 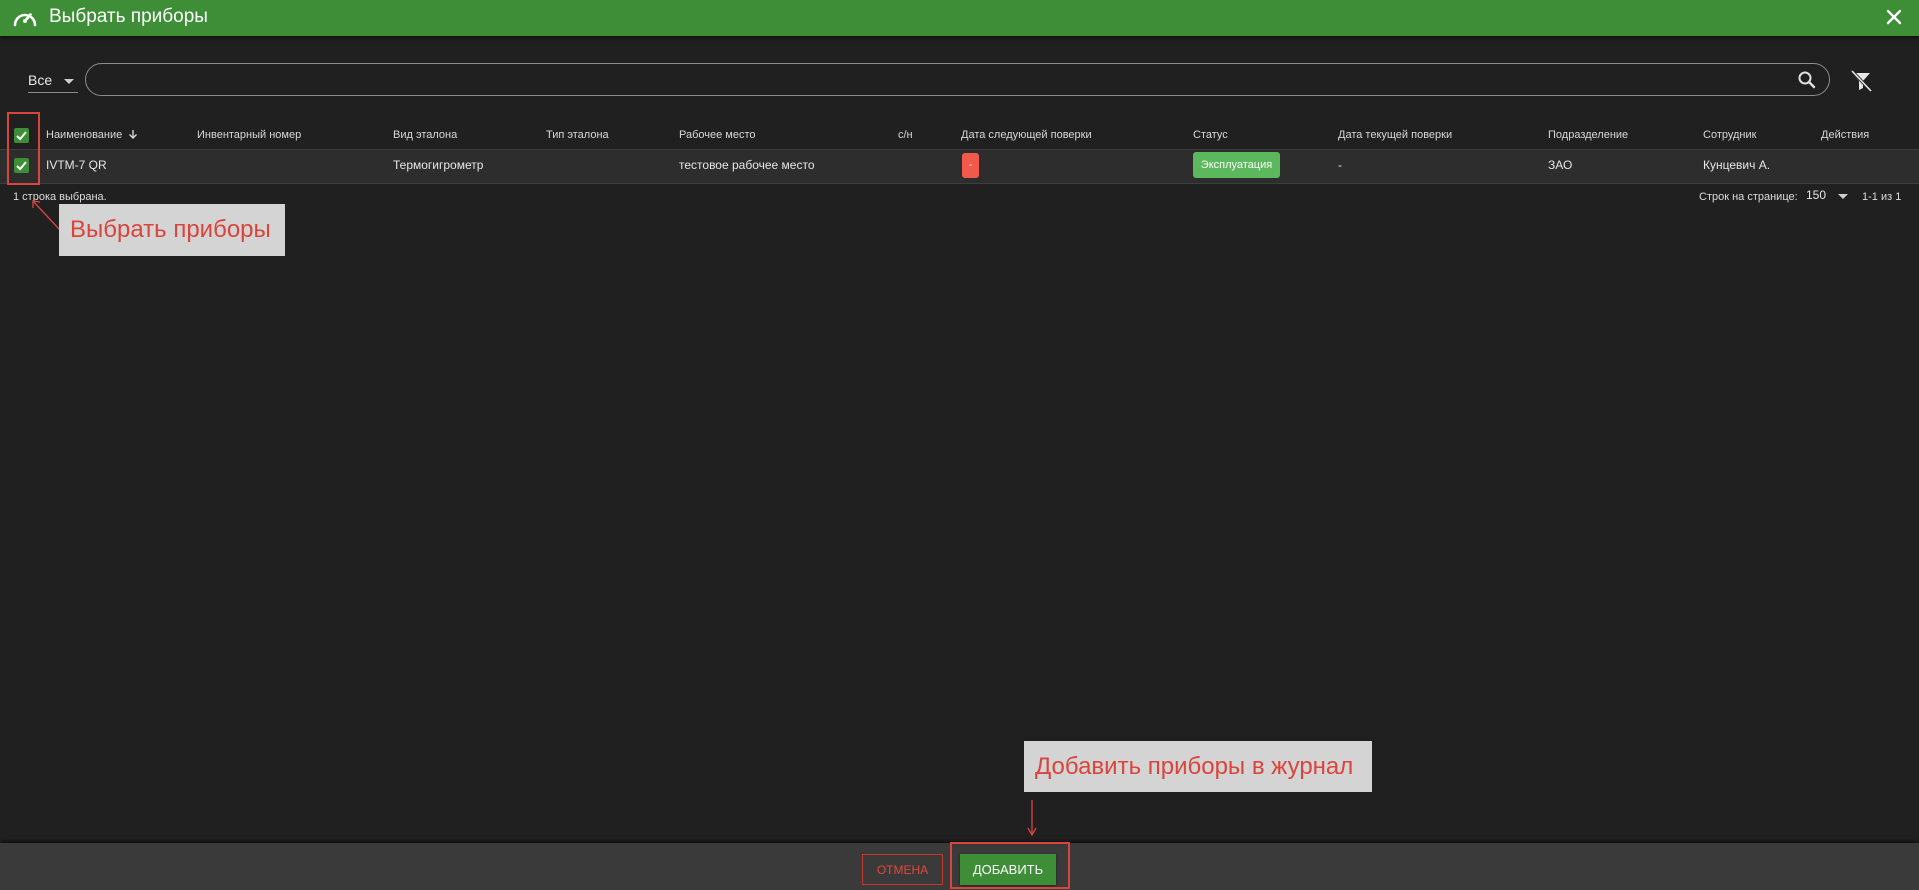 What do you see at coordinates (577, 136) in the screenshot?
I see `column-header-standard-type: Тип эталона` at bounding box center [577, 136].